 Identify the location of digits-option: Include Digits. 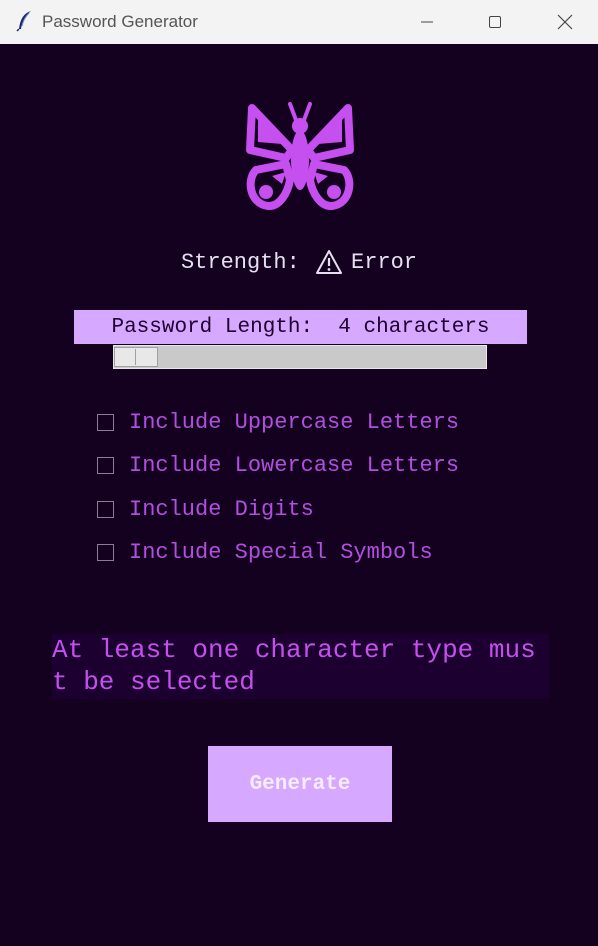
(205, 509).